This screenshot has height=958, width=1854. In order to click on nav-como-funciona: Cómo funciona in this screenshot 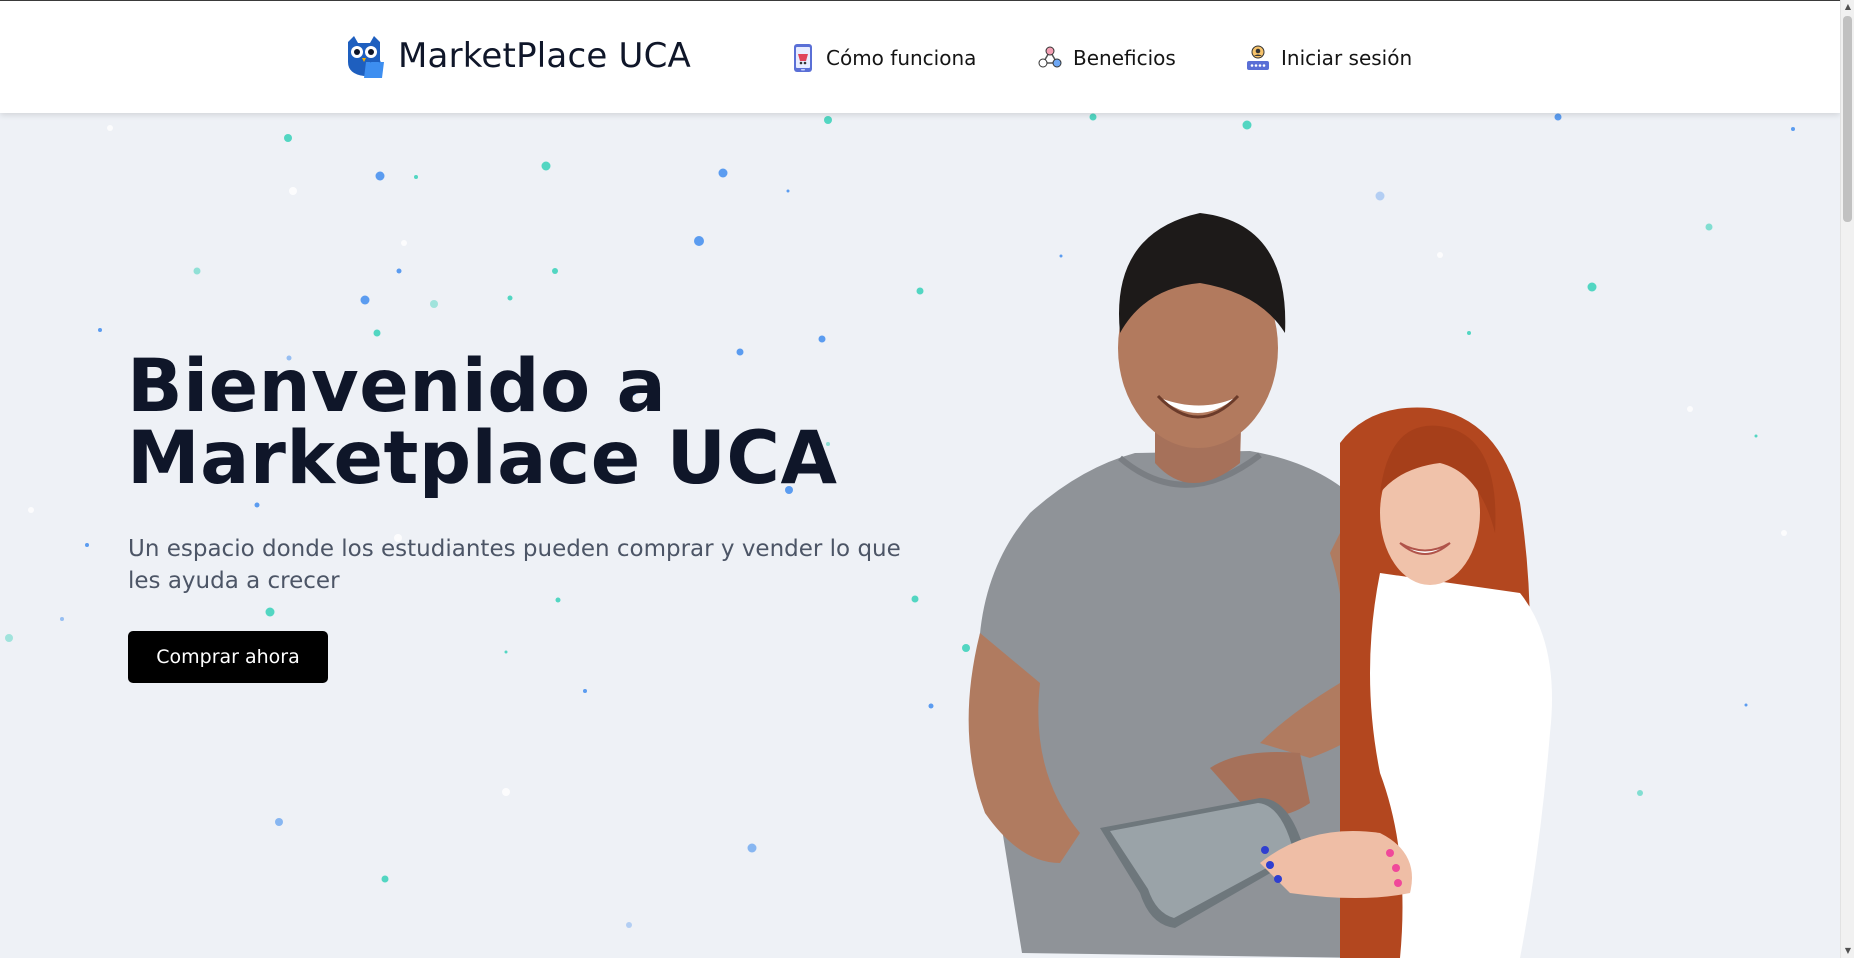, I will do `click(883, 58)`.